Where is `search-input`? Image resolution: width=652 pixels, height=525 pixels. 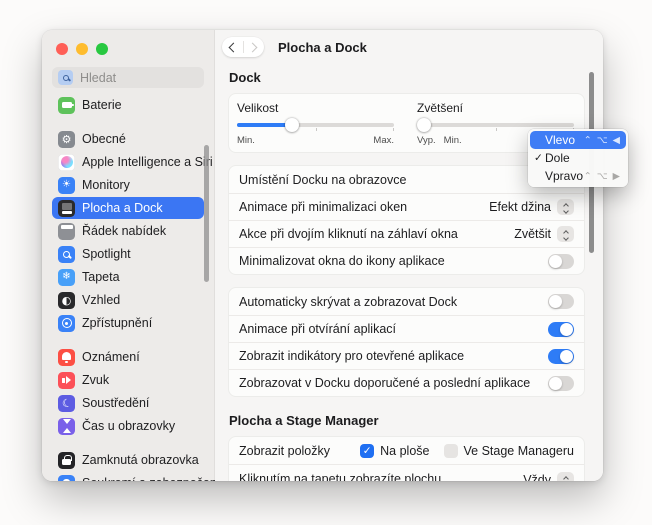
search-input is located at coordinates (133, 77).